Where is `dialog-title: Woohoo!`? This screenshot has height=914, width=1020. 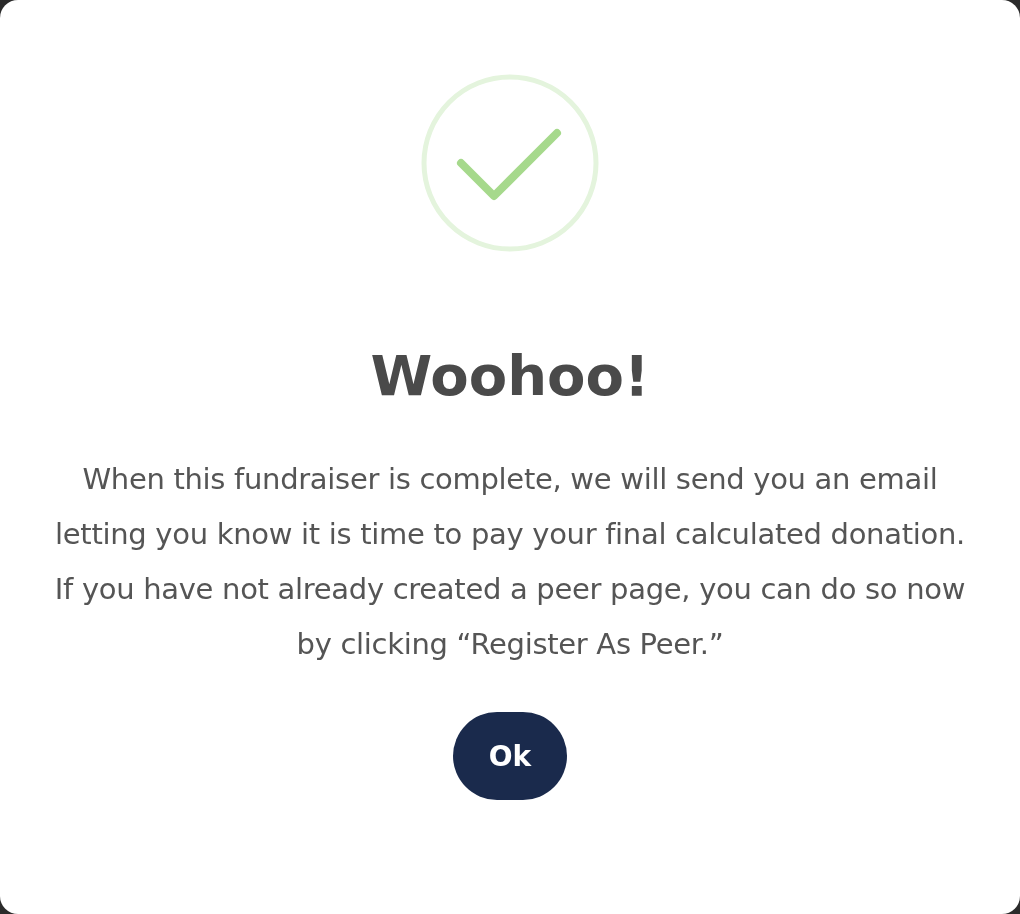
dialog-title: Woohoo! is located at coordinates (510, 376).